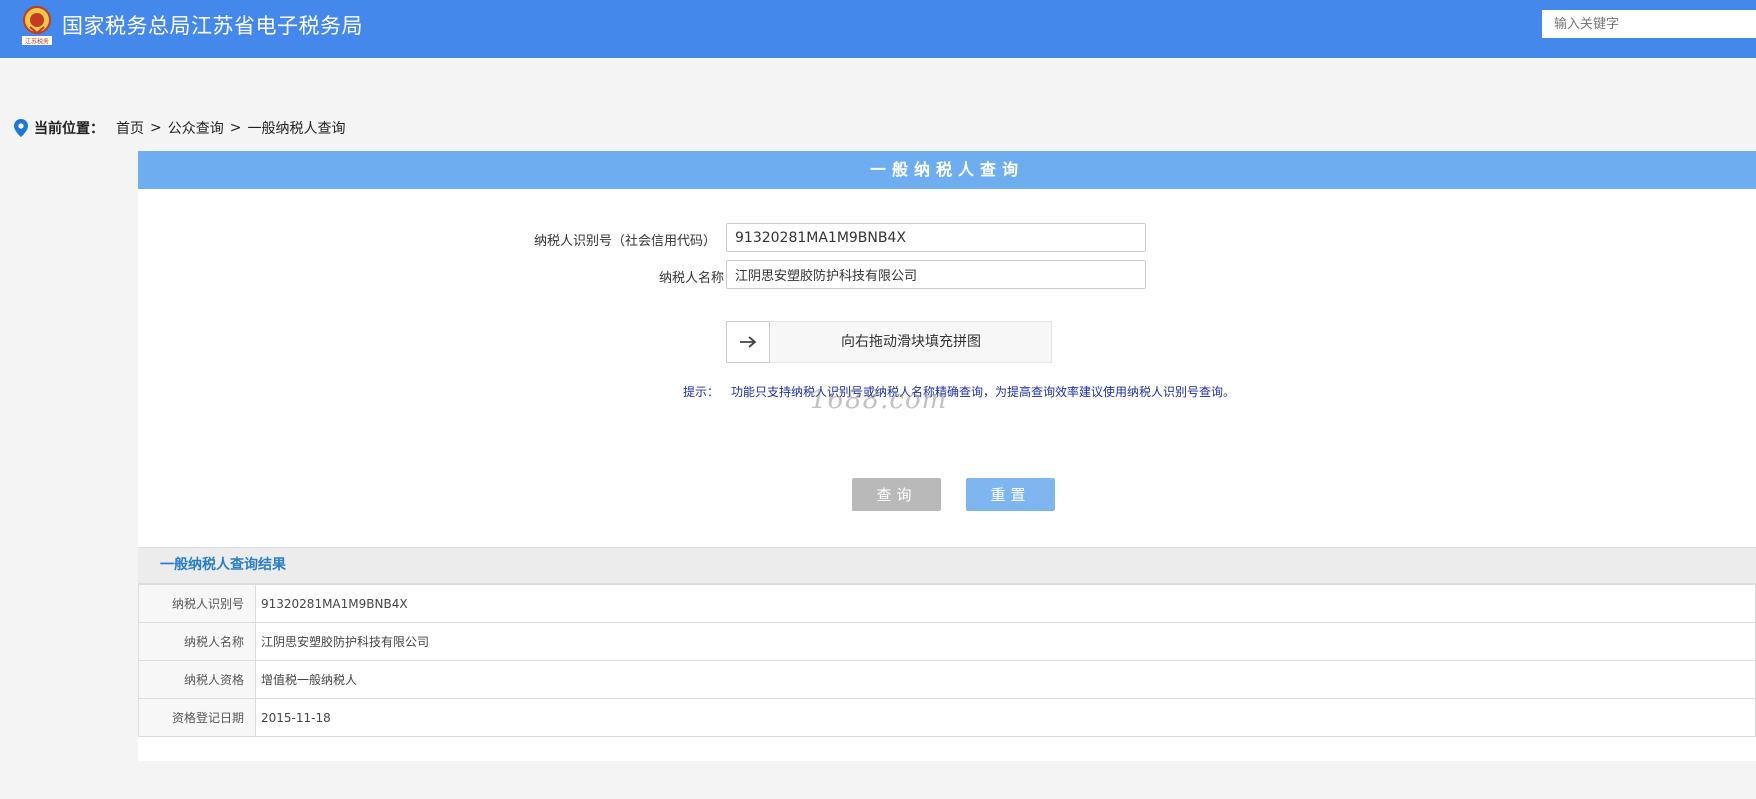  I want to click on result-value: 2015-11-18, so click(1005, 717).